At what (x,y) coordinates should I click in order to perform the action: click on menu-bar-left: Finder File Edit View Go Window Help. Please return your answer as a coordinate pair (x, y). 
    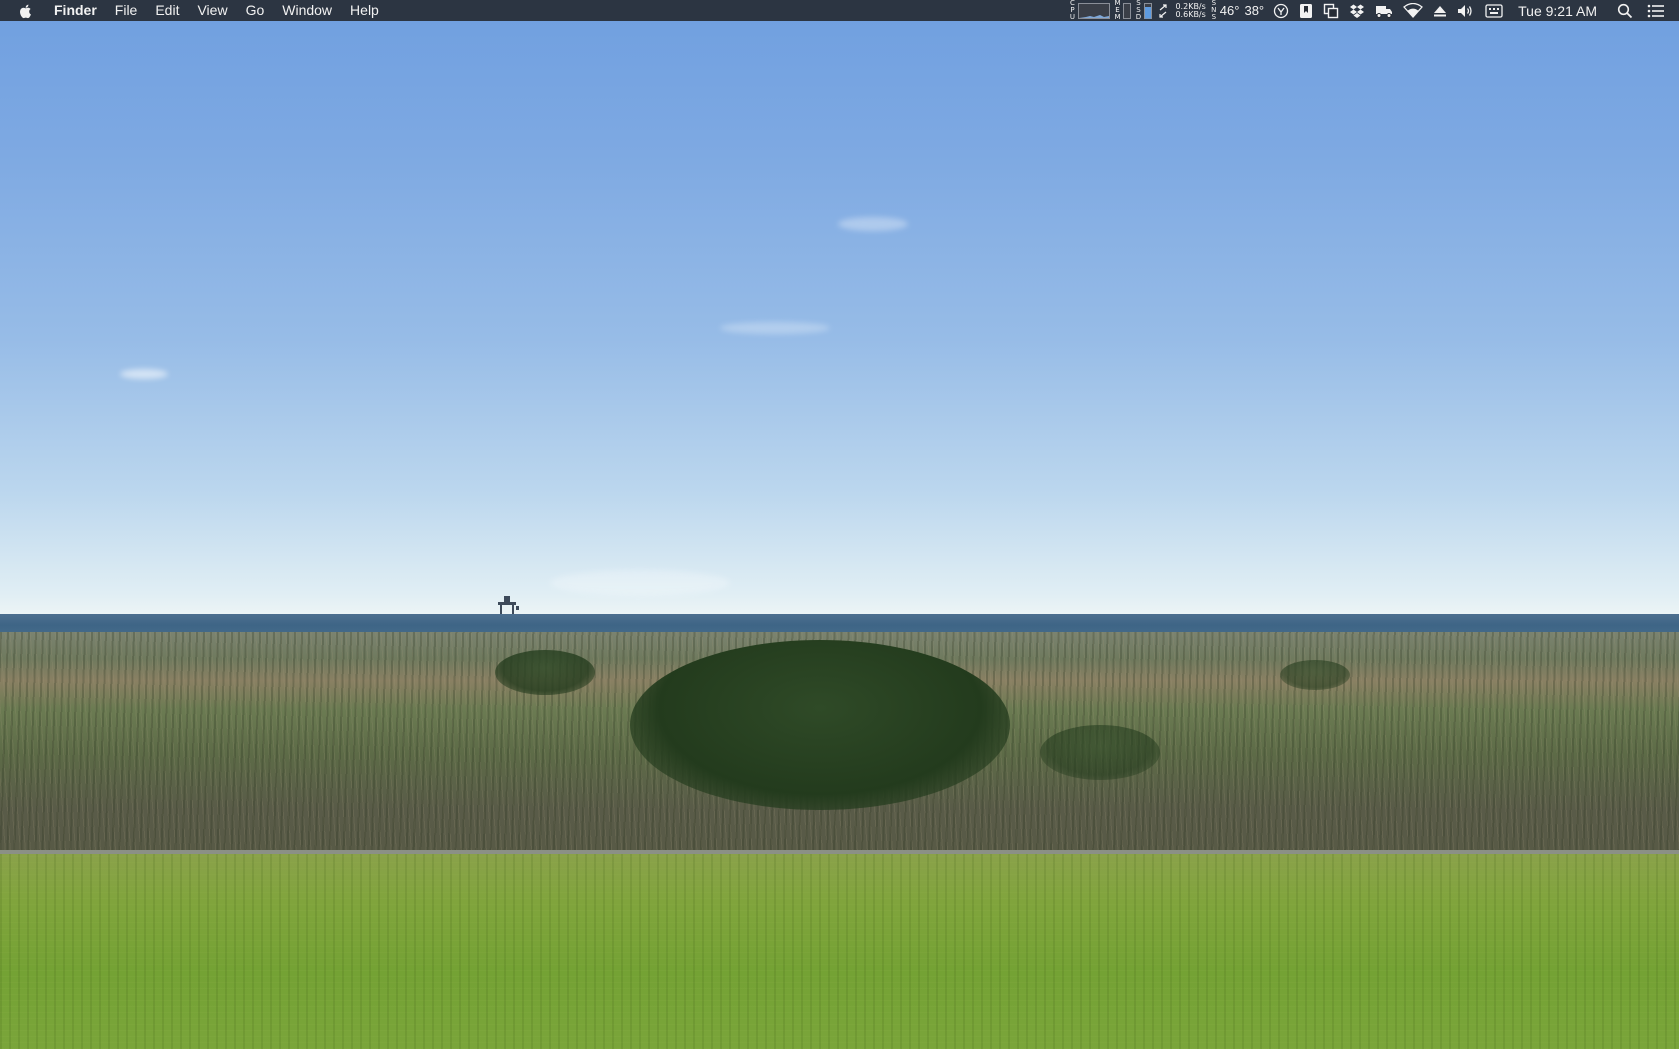
    Looking at the image, I should click on (194, 10).